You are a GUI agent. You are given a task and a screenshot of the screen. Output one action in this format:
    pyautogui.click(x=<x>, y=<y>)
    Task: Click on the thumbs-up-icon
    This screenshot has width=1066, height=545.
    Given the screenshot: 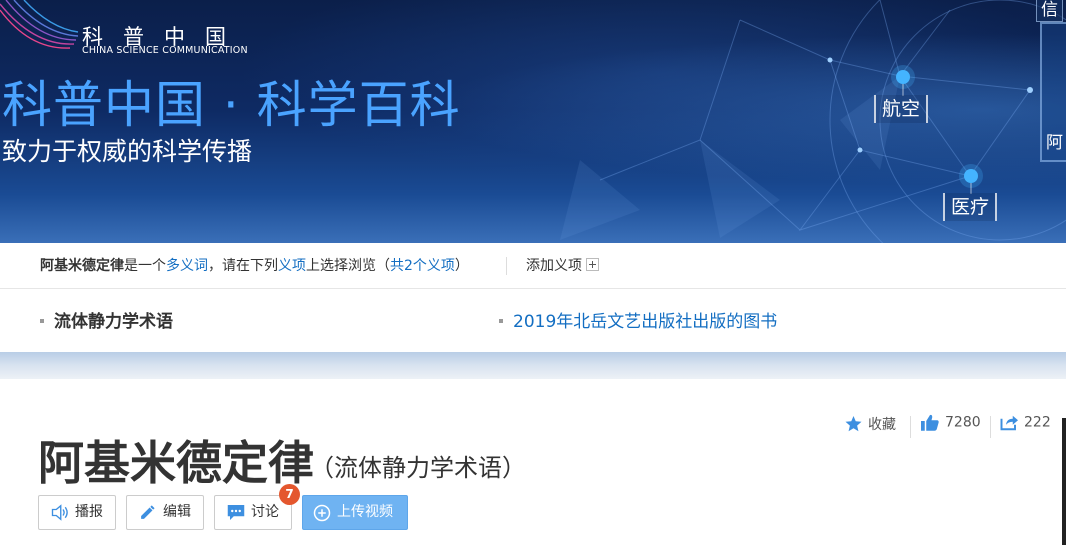 What is the action you would take?
    pyautogui.click(x=930, y=422)
    